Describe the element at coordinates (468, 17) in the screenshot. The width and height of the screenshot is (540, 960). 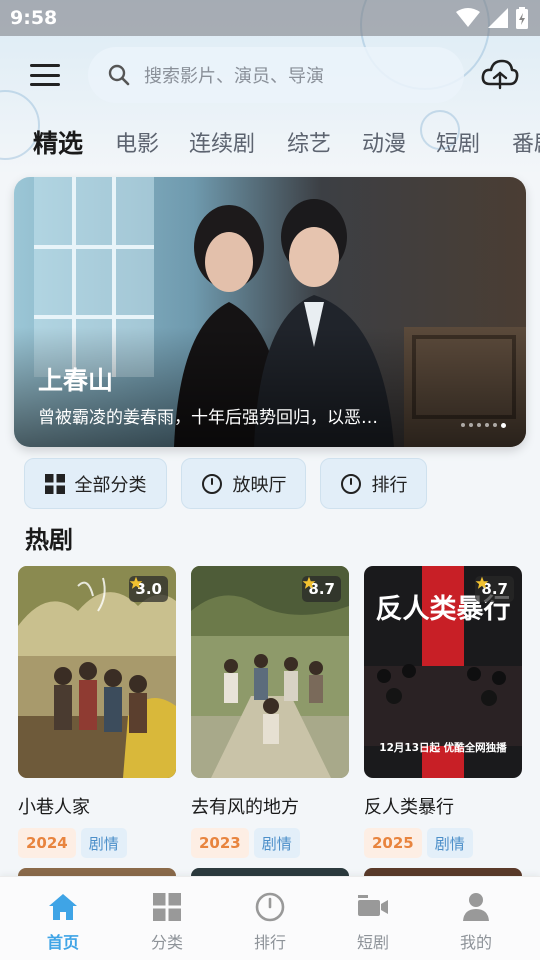
I see `wifi-icon` at that location.